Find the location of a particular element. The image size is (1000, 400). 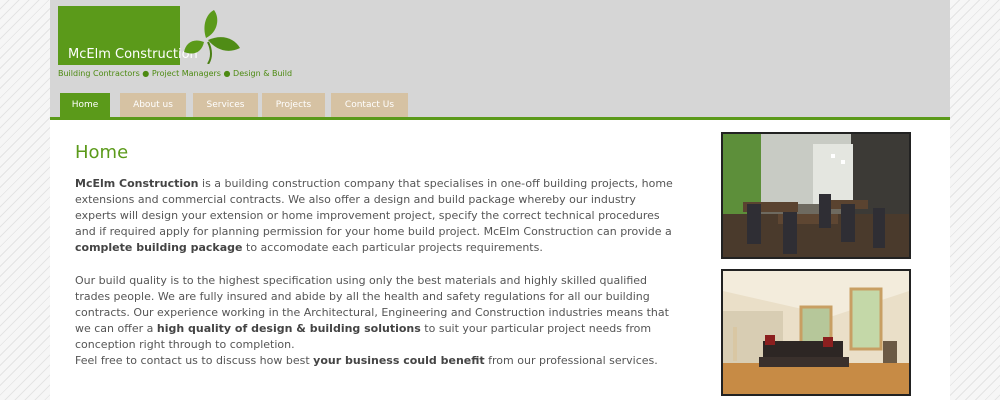

logo: McElm Construction is located at coordinates (128, 35).